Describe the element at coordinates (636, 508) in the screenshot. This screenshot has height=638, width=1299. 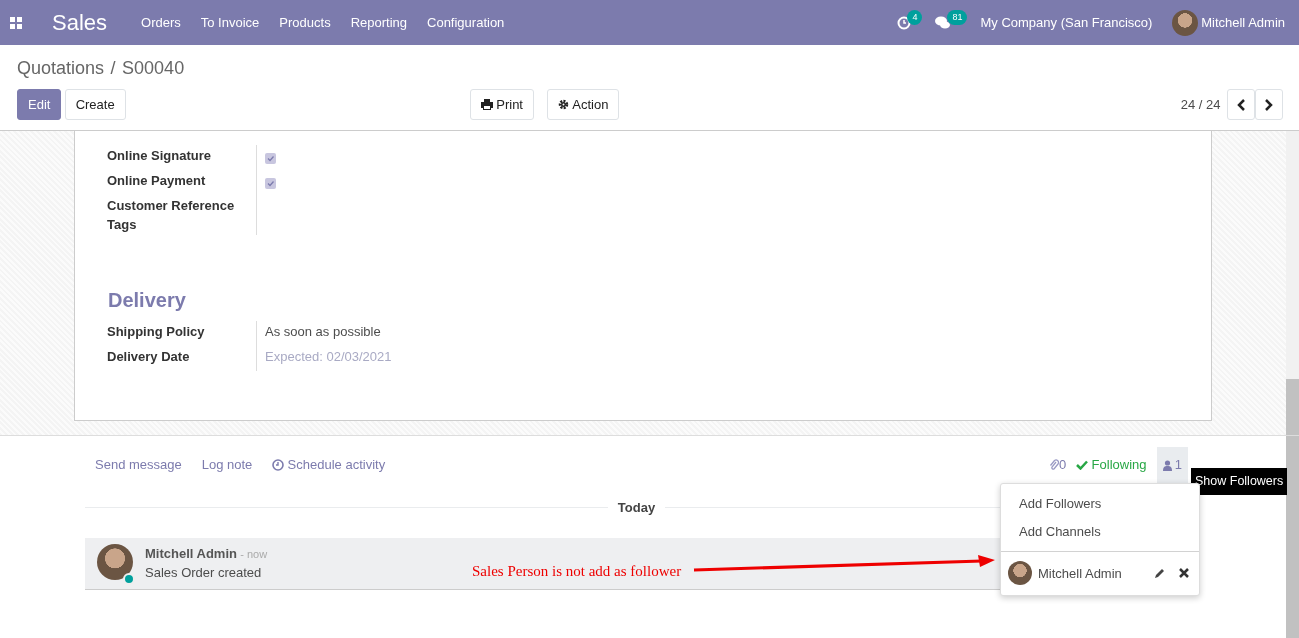
I see `date-divider: Today` at that location.